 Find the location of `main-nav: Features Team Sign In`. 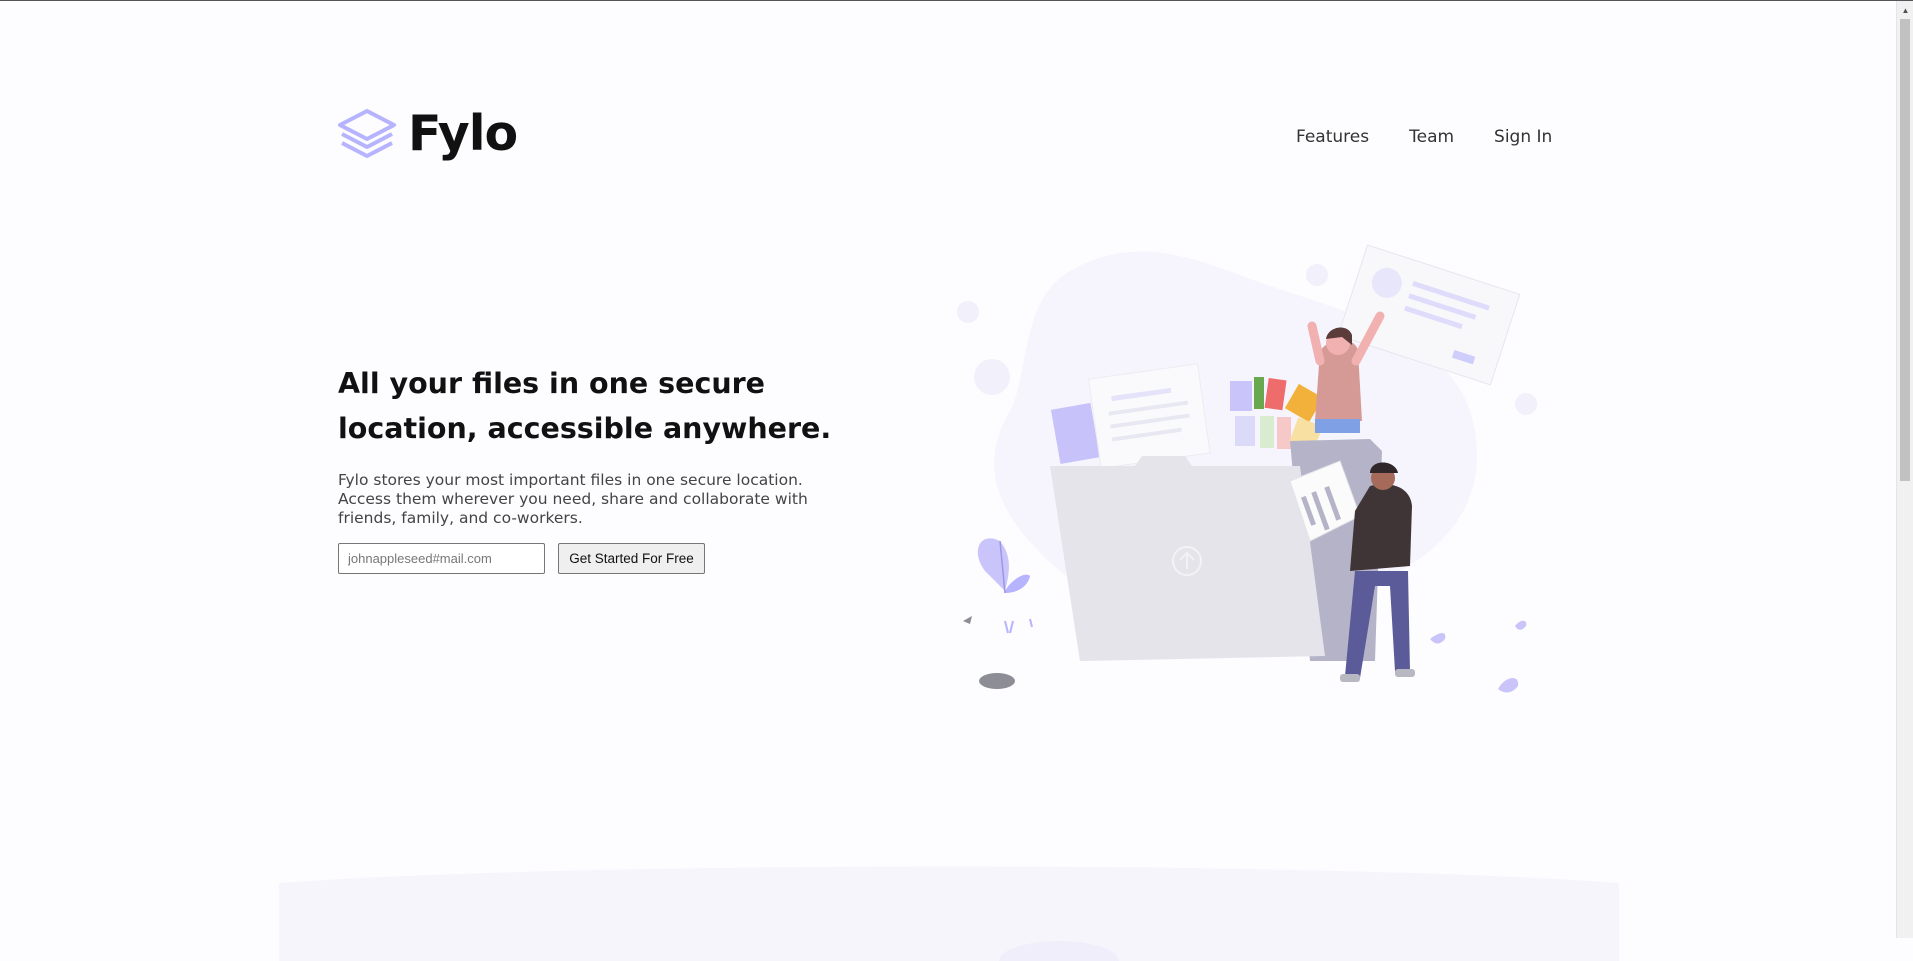

main-nav: Features Team Sign In is located at coordinates (1424, 137).